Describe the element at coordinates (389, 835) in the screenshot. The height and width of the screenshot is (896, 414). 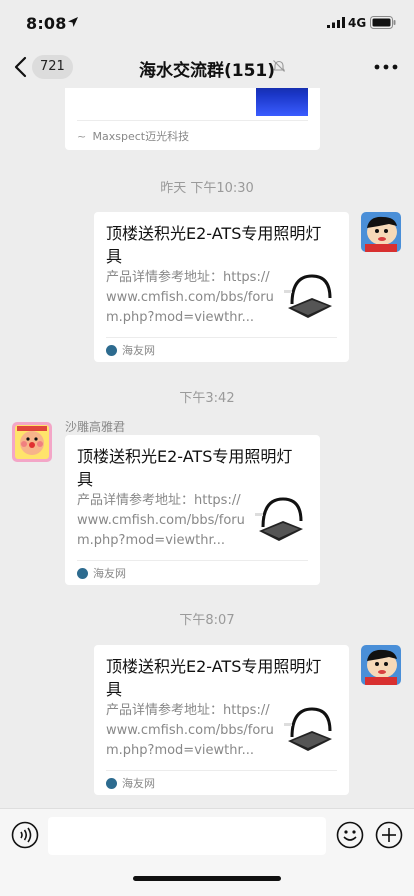
I see `plus-icon` at that location.